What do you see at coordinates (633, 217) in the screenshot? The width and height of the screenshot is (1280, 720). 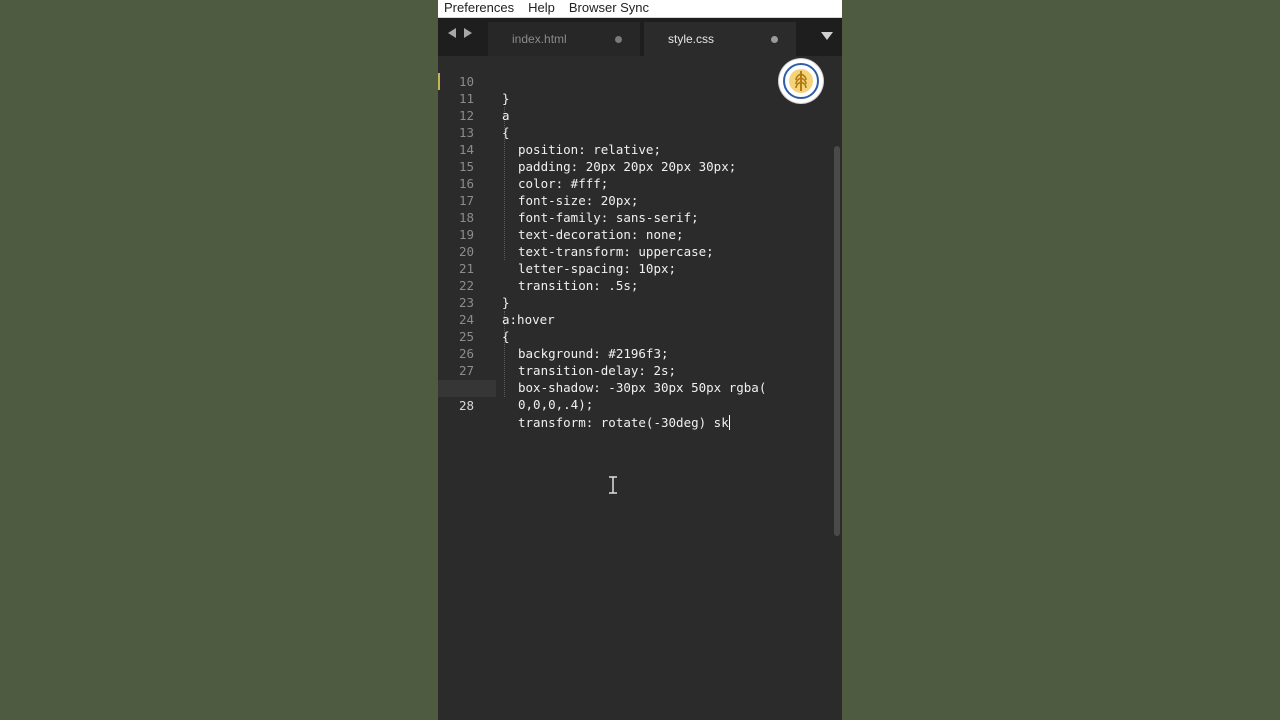 I see `code-line: 18 text-decoration: none;` at bounding box center [633, 217].